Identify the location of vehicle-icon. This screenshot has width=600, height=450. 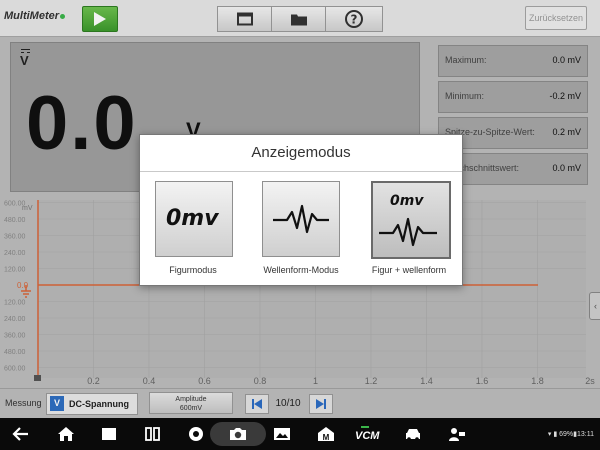
(413, 434).